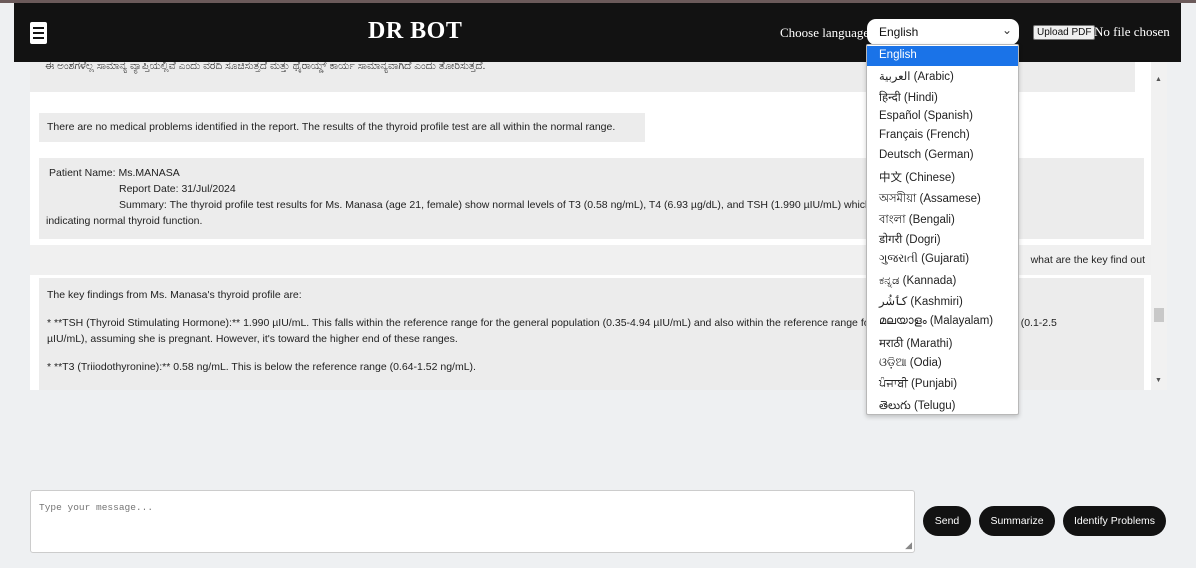 This screenshot has width=1196, height=568. I want to click on language-option: Deutsch (German), so click(942, 156).